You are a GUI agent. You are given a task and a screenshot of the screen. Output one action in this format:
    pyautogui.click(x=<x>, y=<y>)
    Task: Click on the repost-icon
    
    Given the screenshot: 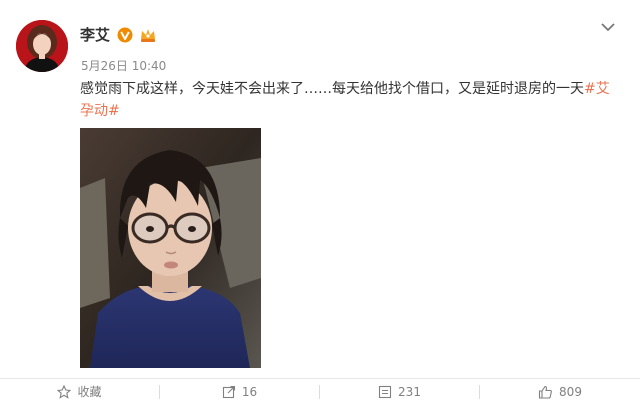 What is the action you would take?
    pyautogui.click(x=228, y=391)
    